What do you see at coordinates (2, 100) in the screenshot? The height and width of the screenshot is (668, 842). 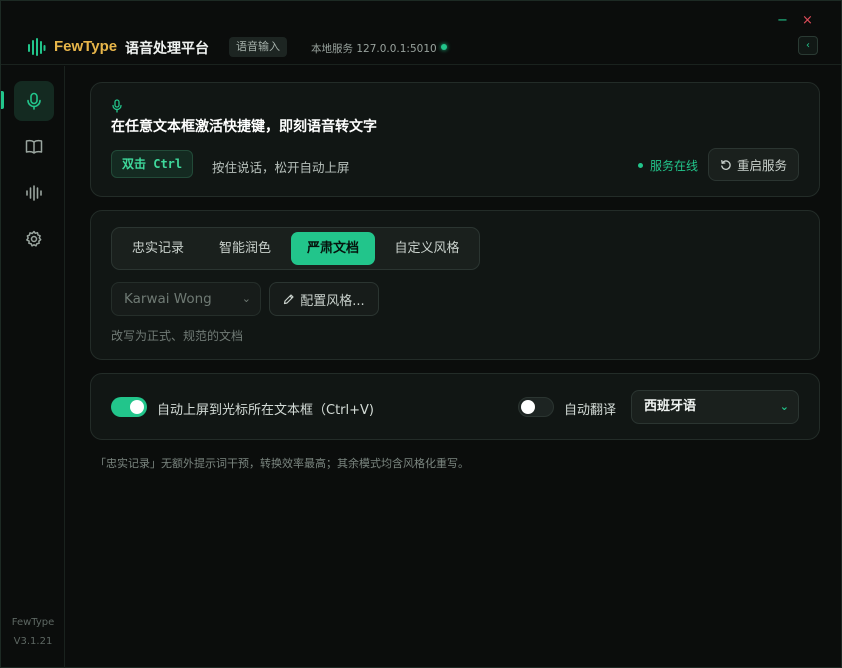 I see `sidebar-active-indicator` at bounding box center [2, 100].